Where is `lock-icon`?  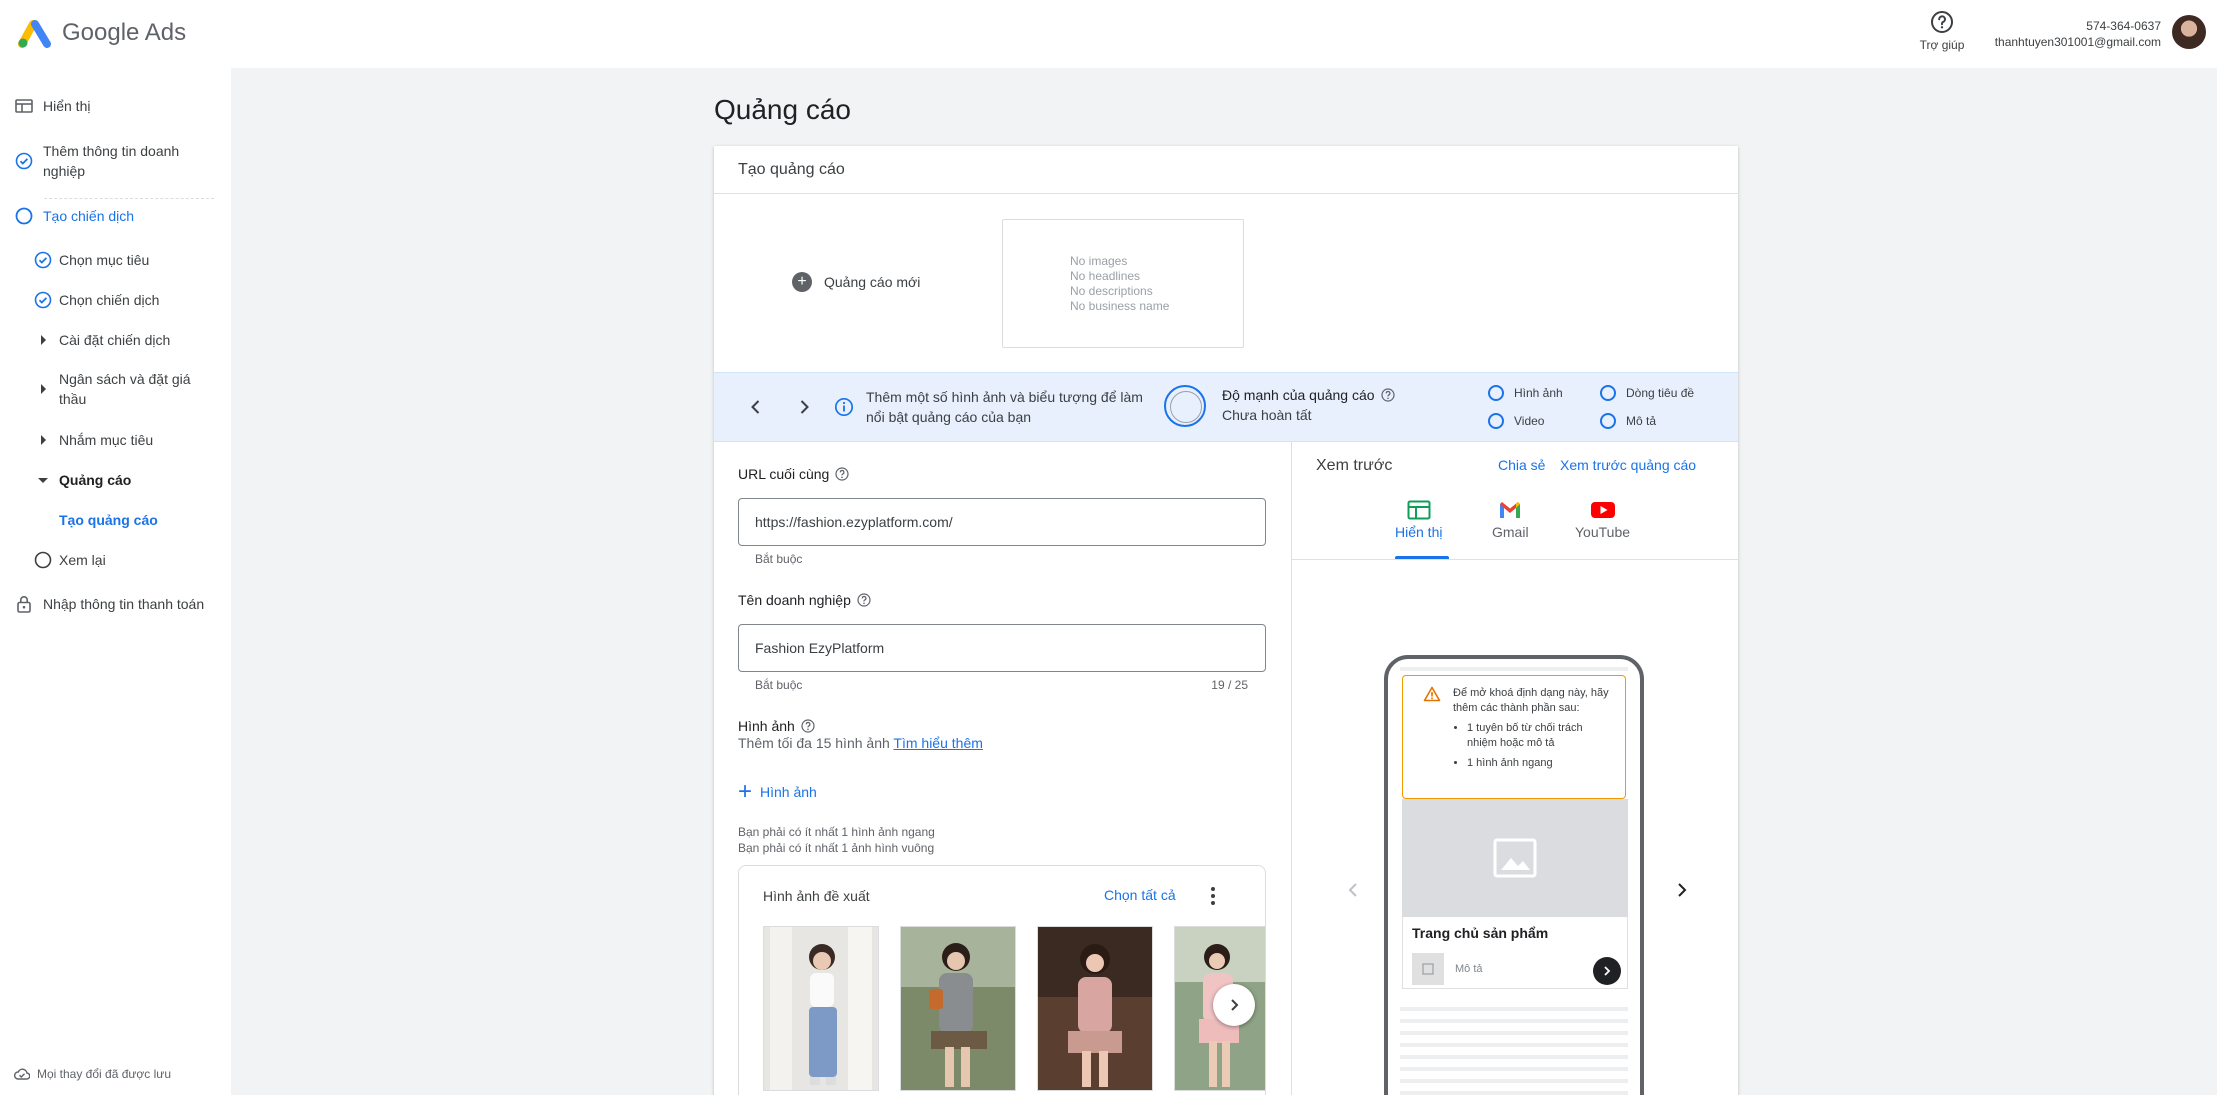 lock-icon is located at coordinates (24, 604).